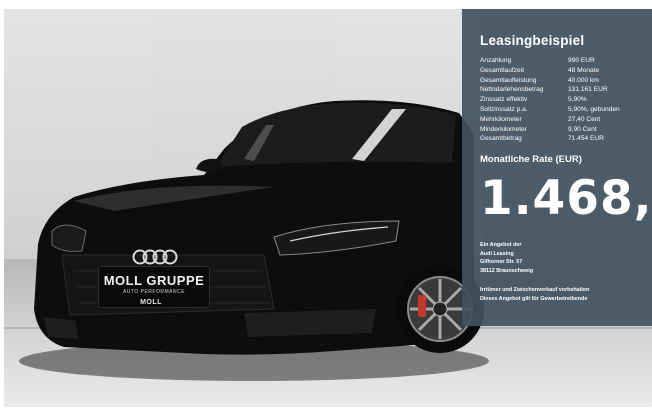 Image resolution: width=652 pixels, height=410 pixels. Describe the element at coordinates (496, 60) in the screenshot. I see `spec-label: Anzahlung` at that location.